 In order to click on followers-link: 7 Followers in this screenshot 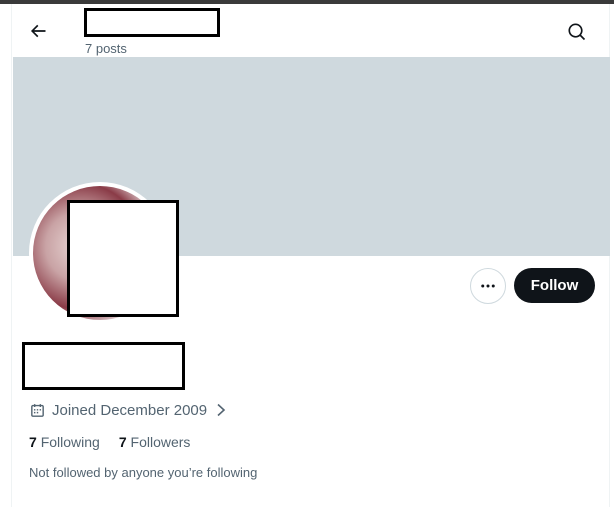, I will do `click(155, 443)`.